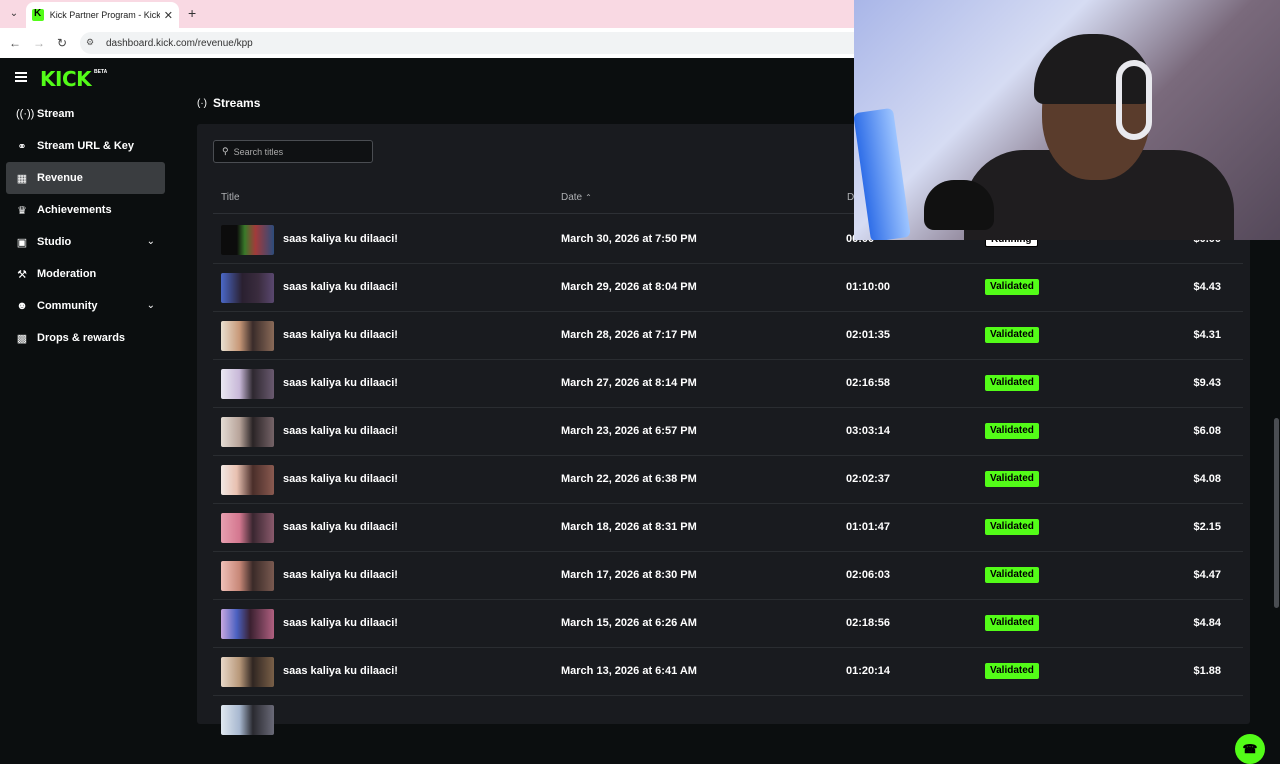 The width and height of the screenshot is (1280, 764). What do you see at coordinates (629, 623) in the screenshot?
I see `stream-date: March 15, 2026 at 6:26 AM` at bounding box center [629, 623].